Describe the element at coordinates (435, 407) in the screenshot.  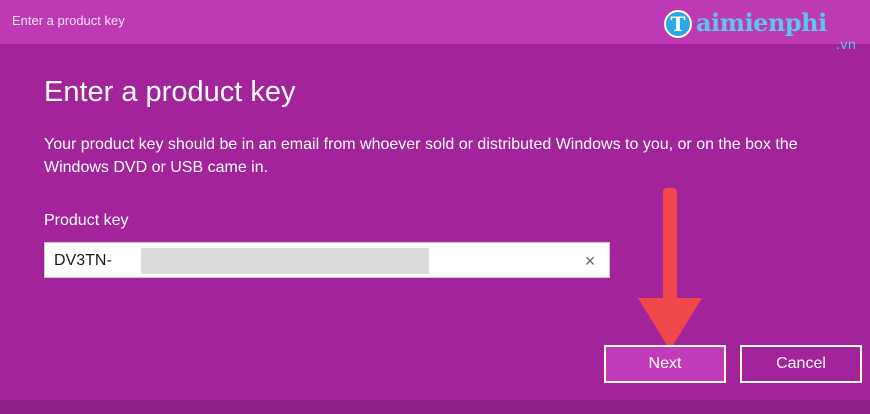
I see `bottom-edge` at that location.